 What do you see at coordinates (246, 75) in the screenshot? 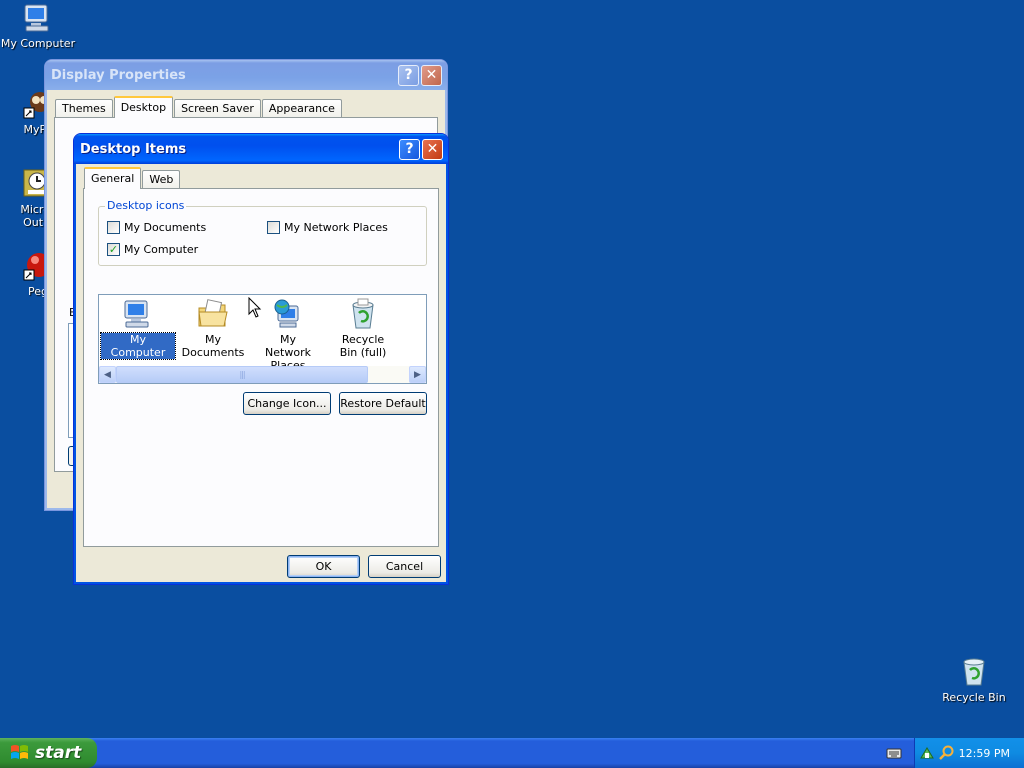
I see `display-properties-titlebar: Display Properties ? ✕` at bounding box center [246, 75].